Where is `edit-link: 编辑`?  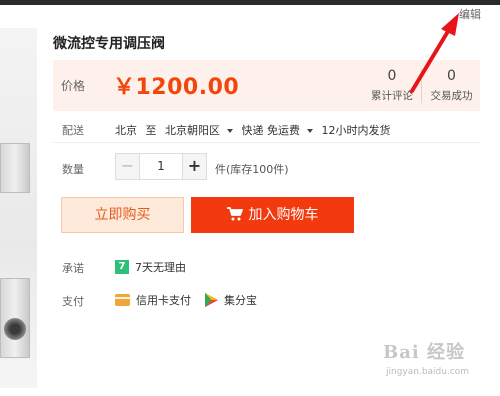
edit-link: 编辑 is located at coordinates (470, 14).